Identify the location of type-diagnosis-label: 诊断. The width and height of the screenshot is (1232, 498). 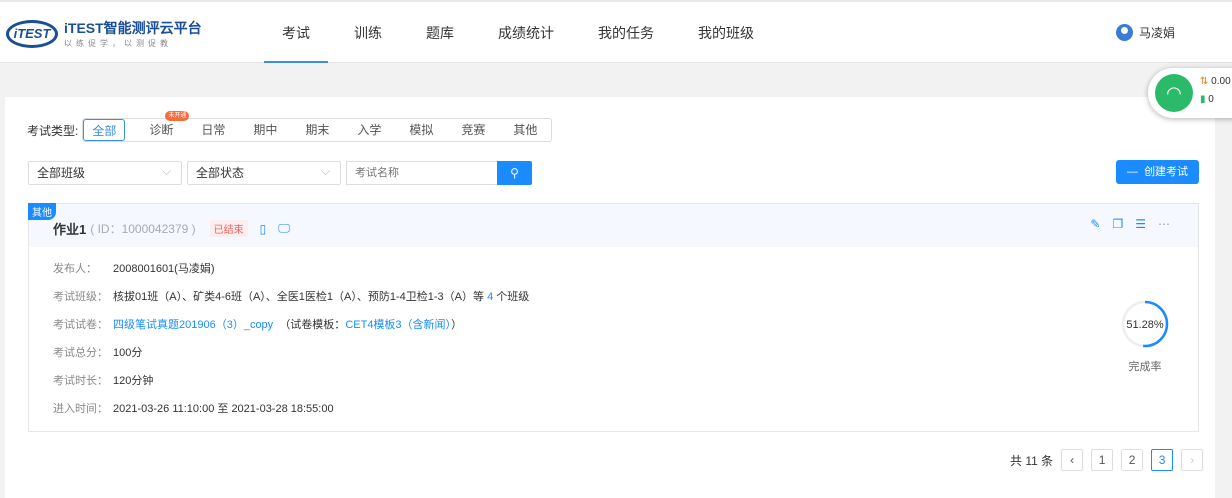
(161, 130).